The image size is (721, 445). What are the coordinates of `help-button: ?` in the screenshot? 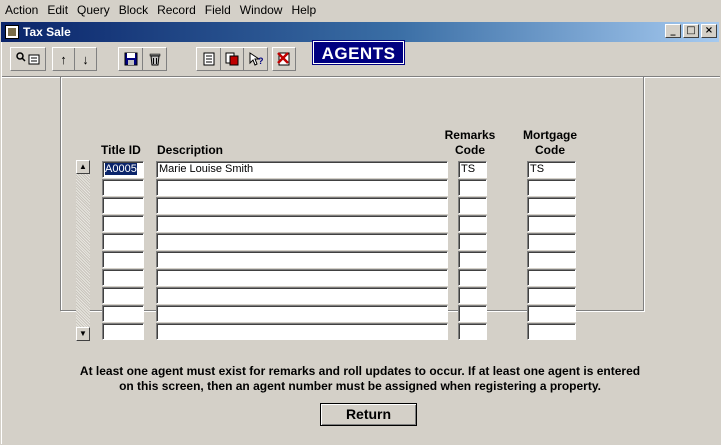 It's located at (255, 59).